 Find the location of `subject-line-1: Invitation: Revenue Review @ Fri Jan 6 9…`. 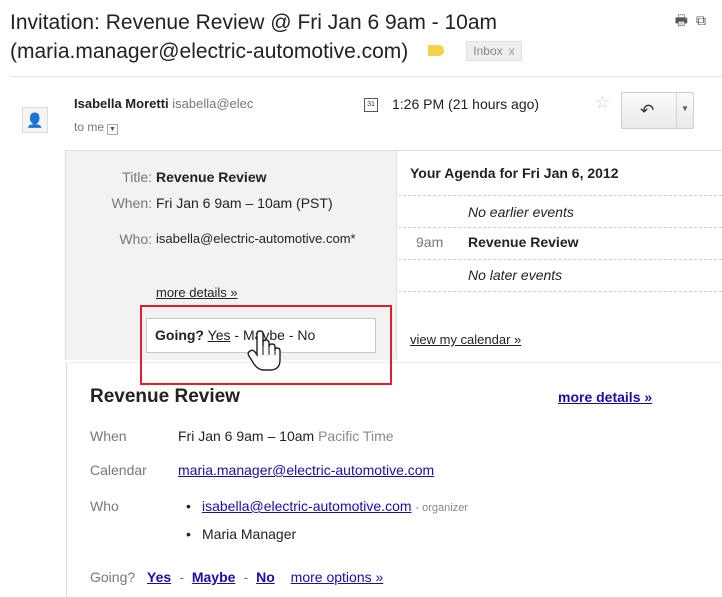

subject-line-1: Invitation: Revenue Review @ Fri Jan 6 9… is located at coordinates (254, 22).